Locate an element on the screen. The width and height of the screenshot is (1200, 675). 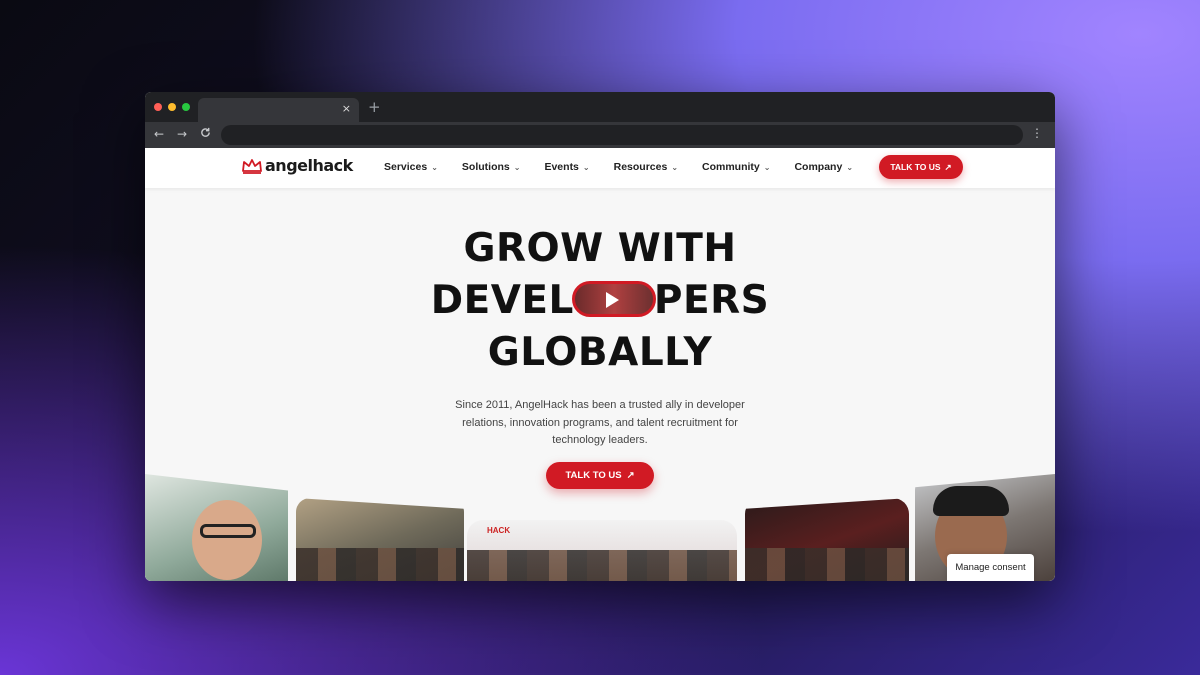
talk-to-us-hero-button: TALK TO US ↗ is located at coordinates (600, 475).